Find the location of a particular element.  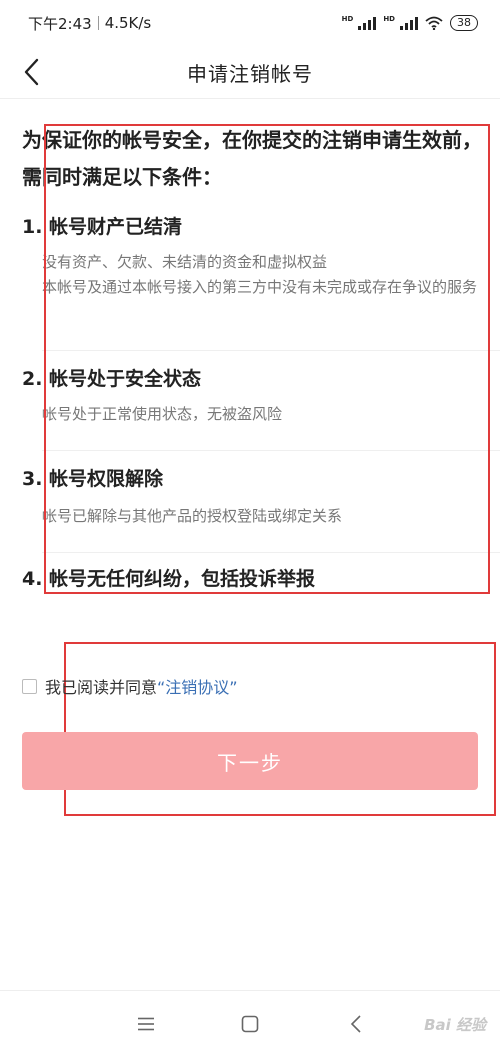

agreement-row: 我已阅读并同意 “注销协议” is located at coordinates (130, 686).